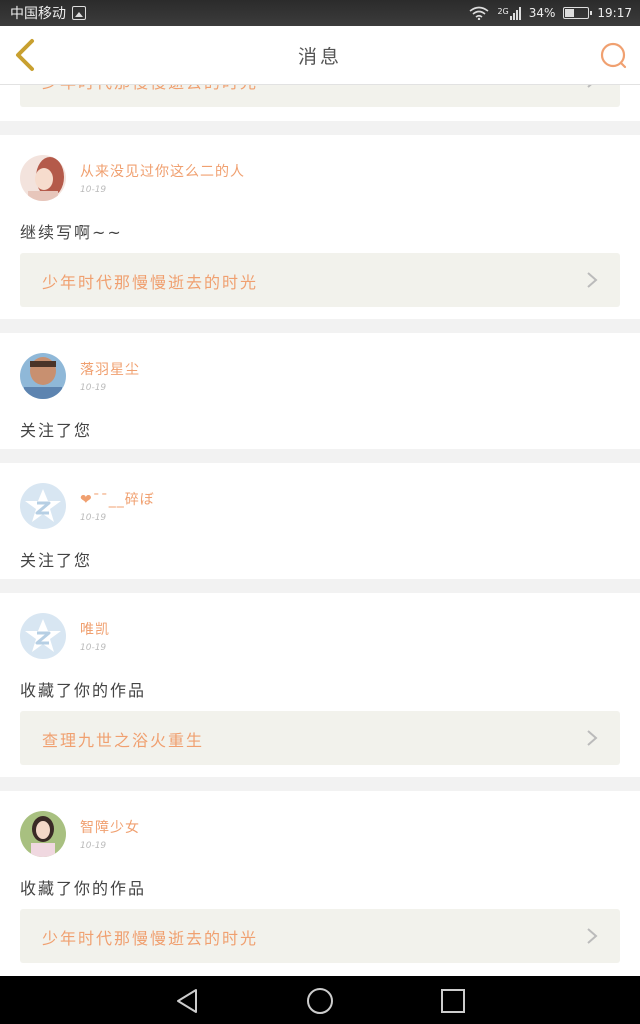  I want to click on network-type: 2G, so click(503, 11).